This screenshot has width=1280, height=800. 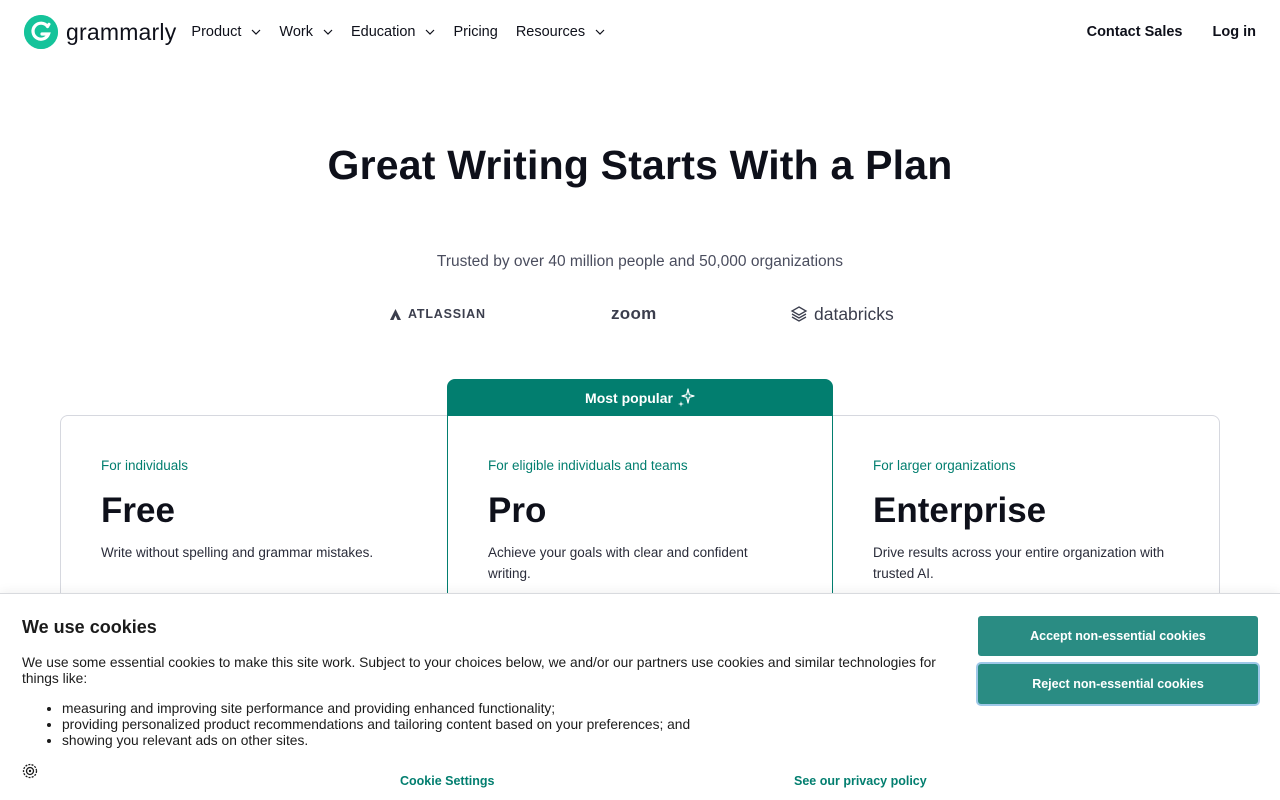 What do you see at coordinates (629, 397) in the screenshot?
I see `most-popular-label: Most popular` at bounding box center [629, 397].